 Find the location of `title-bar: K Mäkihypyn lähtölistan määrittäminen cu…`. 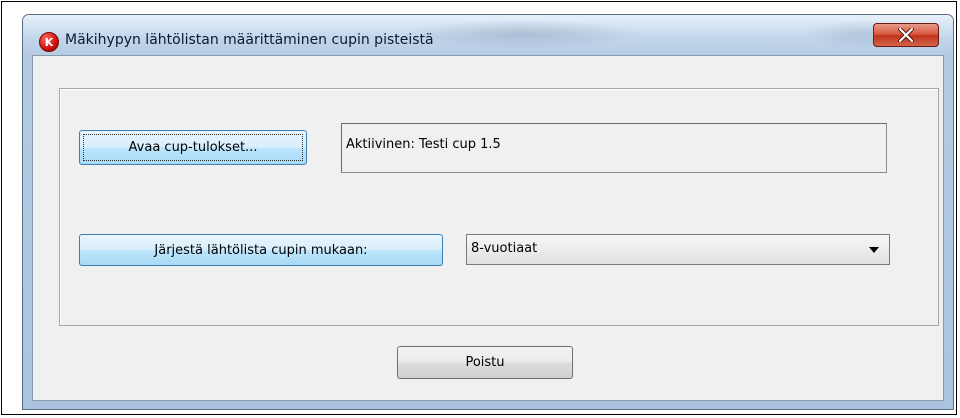

title-bar: K Mäkihypyn lähtölistan määrittäminen cu… is located at coordinates (488, 36).